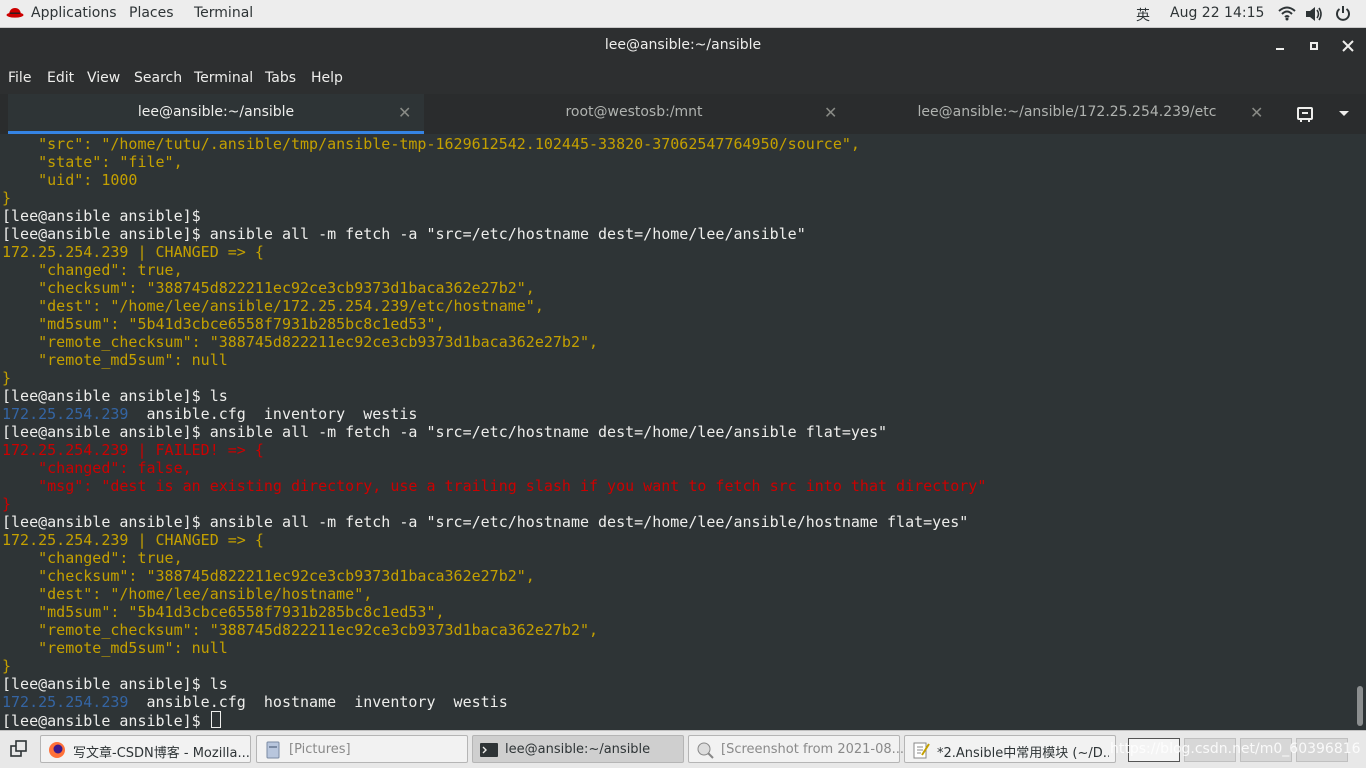 The height and width of the screenshot is (768, 1366). I want to click on tab-lee-ansible: lee@ansible:~/ansible ✕, so click(216, 114).